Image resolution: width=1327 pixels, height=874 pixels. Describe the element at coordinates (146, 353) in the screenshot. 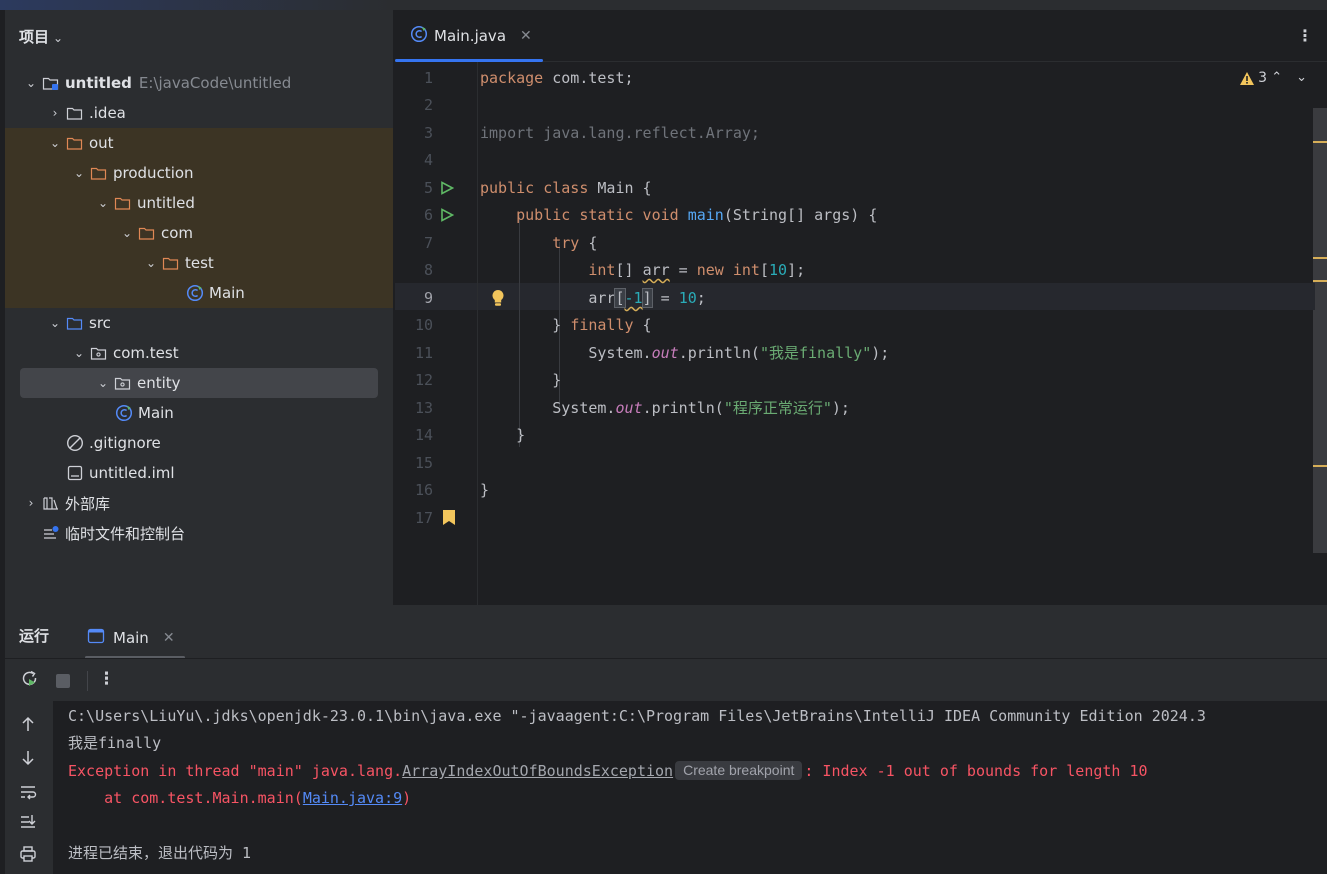

I see `tree-item-label: com.test` at that location.